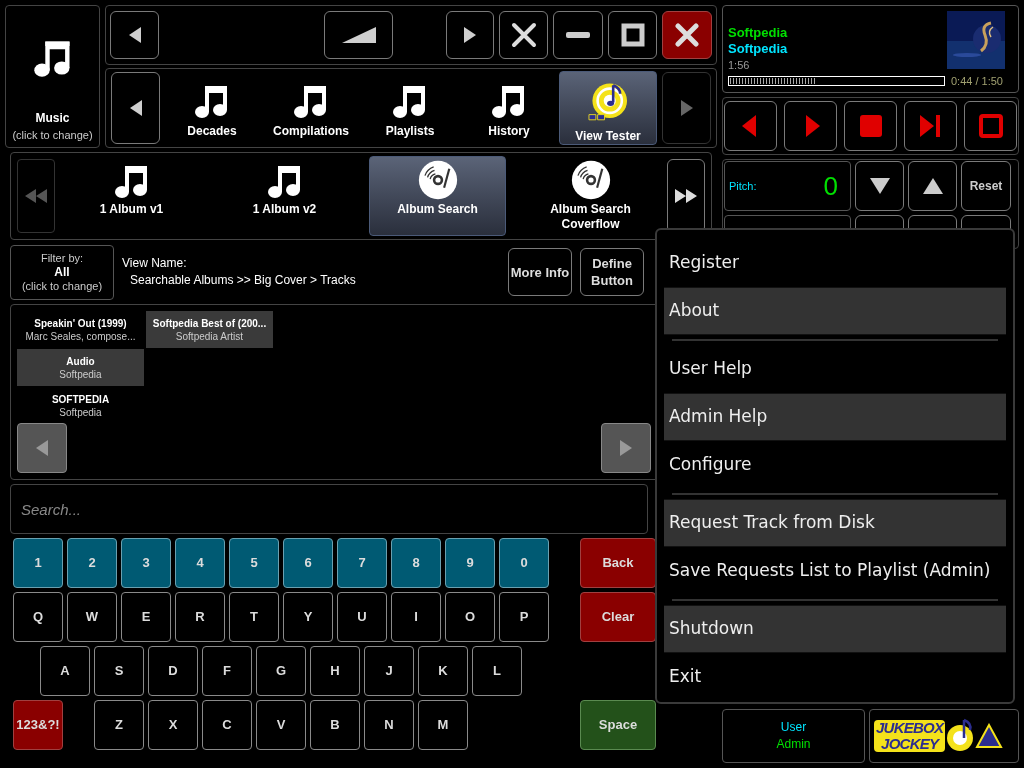 Image resolution: width=1024 pixels, height=768 pixels. I want to click on source-selector: Music (click to change), so click(52, 76).